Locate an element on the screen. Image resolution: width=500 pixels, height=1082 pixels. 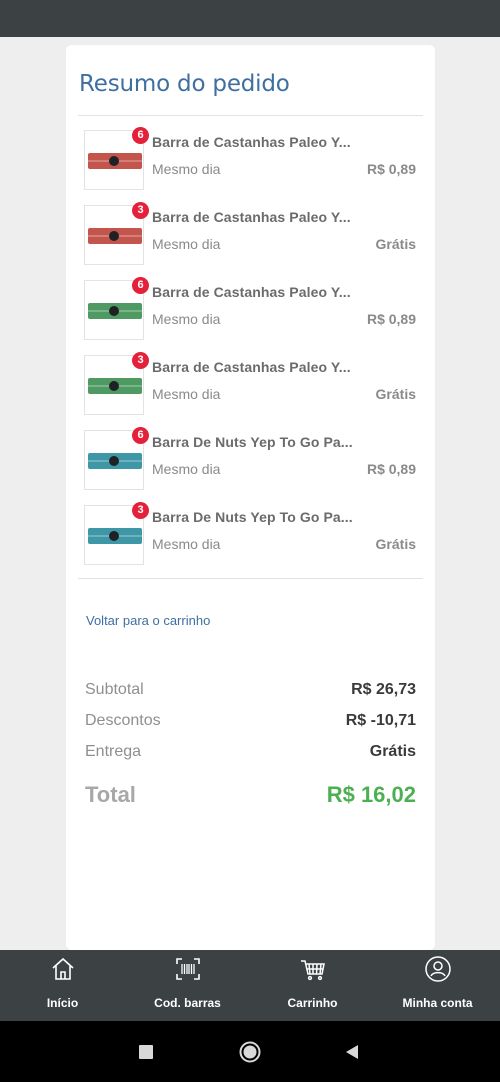
nav-label: Carrinho is located at coordinates (312, 1003).